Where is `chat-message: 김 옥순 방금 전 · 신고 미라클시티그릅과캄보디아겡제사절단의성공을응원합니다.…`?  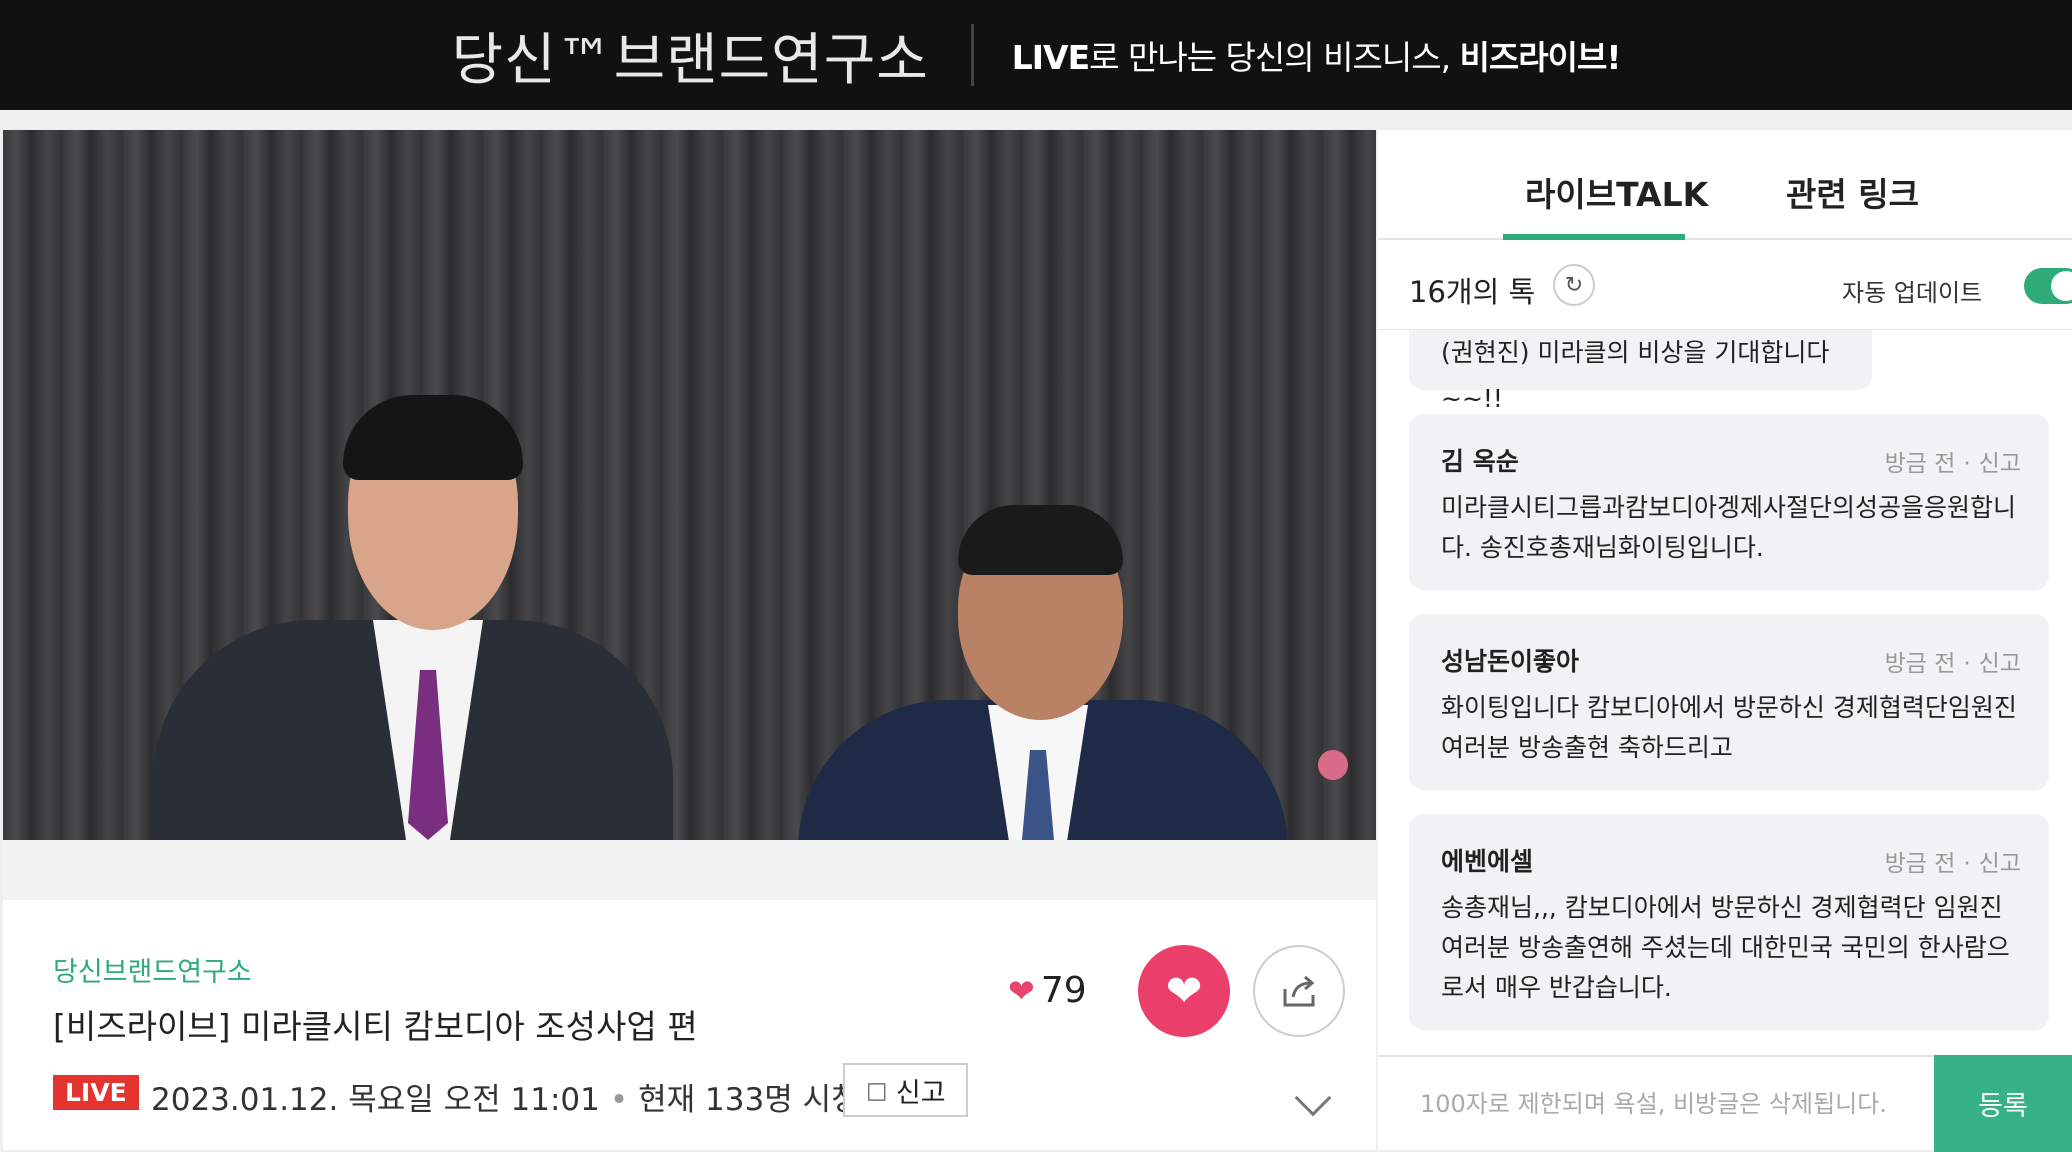 chat-message: 김 옥순 방금 전 · 신고 미라클시티그릅과캄보디아겡제사절단의성공을응원합니다.… is located at coordinates (1729, 502).